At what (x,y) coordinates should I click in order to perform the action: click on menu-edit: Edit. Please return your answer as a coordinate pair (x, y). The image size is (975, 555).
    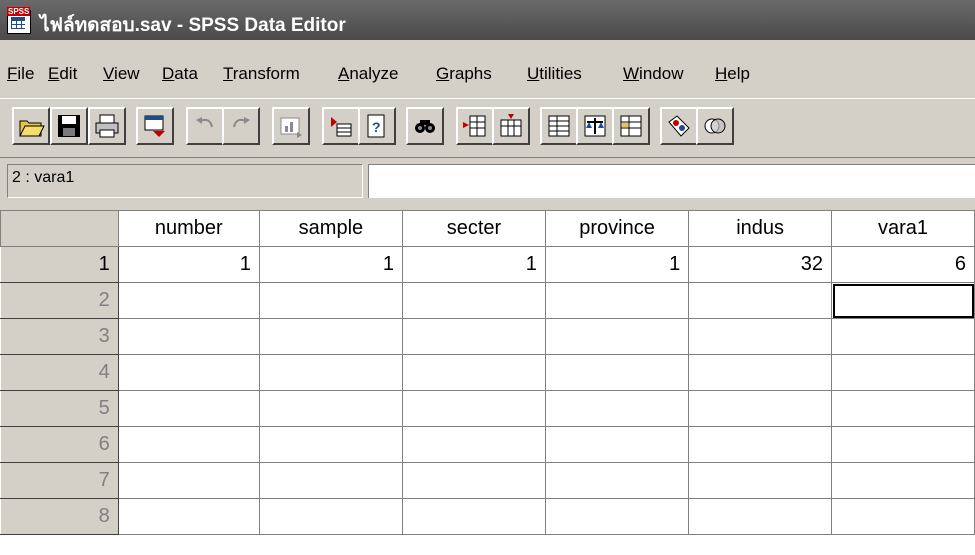
    Looking at the image, I should click on (62, 74).